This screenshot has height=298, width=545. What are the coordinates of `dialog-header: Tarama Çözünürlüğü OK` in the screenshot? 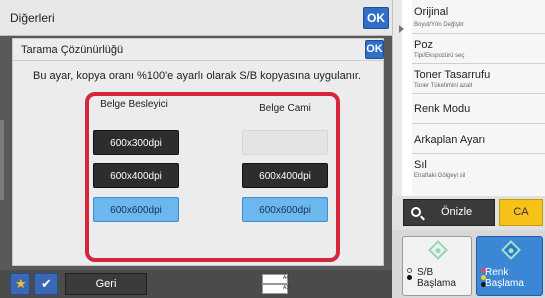 It's located at (198, 50).